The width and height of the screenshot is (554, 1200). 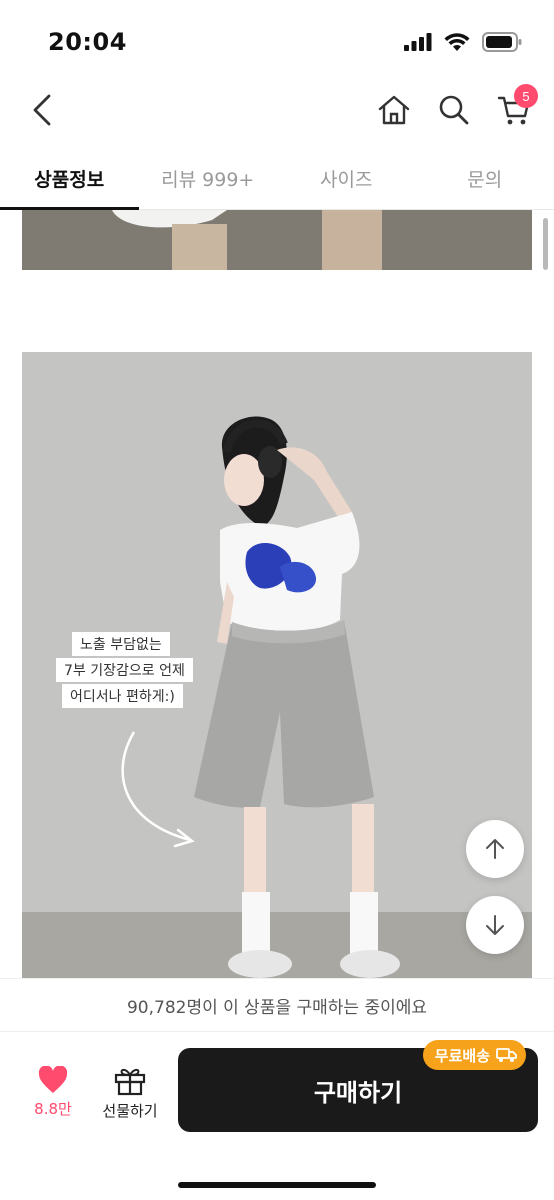 I want to click on caption-line: 어디서나 편하게:), so click(x=122, y=696).